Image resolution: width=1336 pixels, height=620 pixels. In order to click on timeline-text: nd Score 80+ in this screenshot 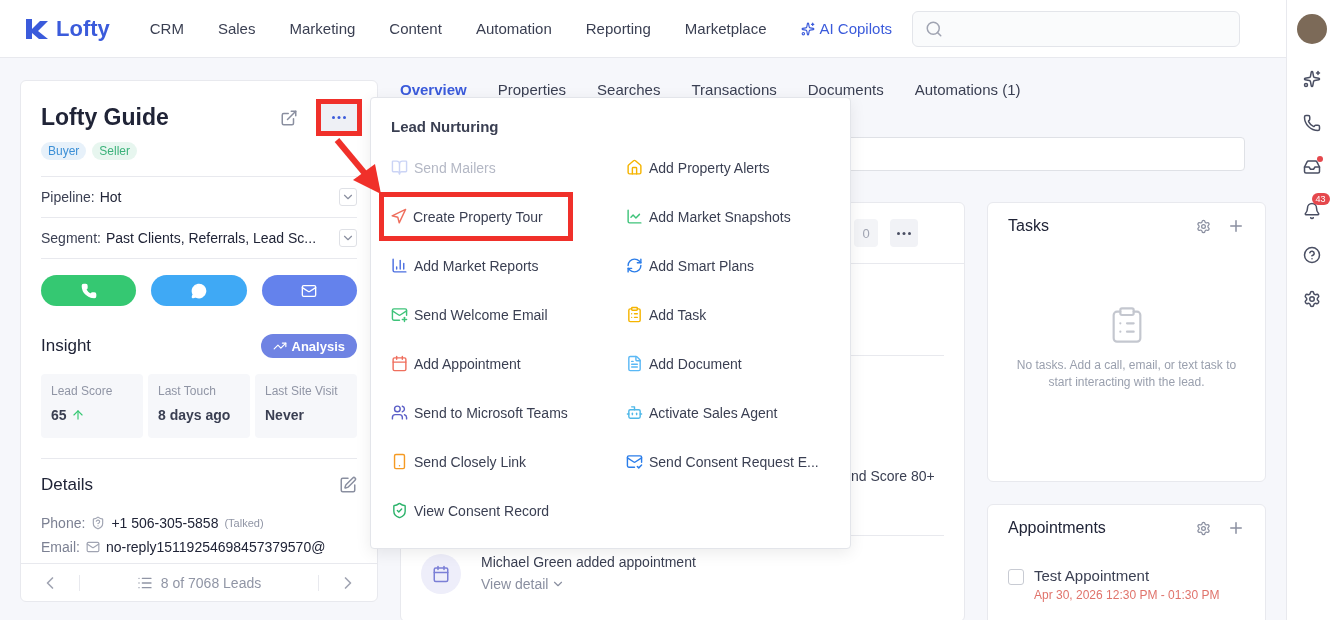, I will do `click(893, 476)`.